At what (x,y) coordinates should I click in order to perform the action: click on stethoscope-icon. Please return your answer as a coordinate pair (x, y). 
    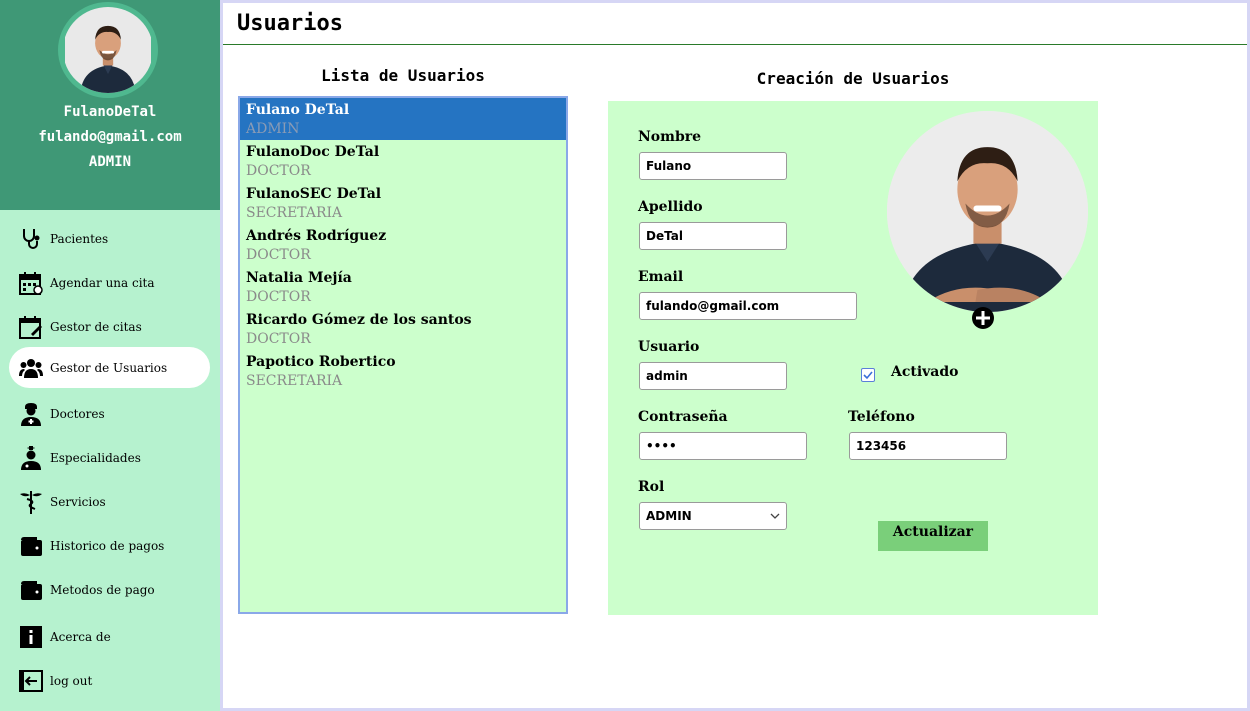
    Looking at the image, I should click on (31, 239).